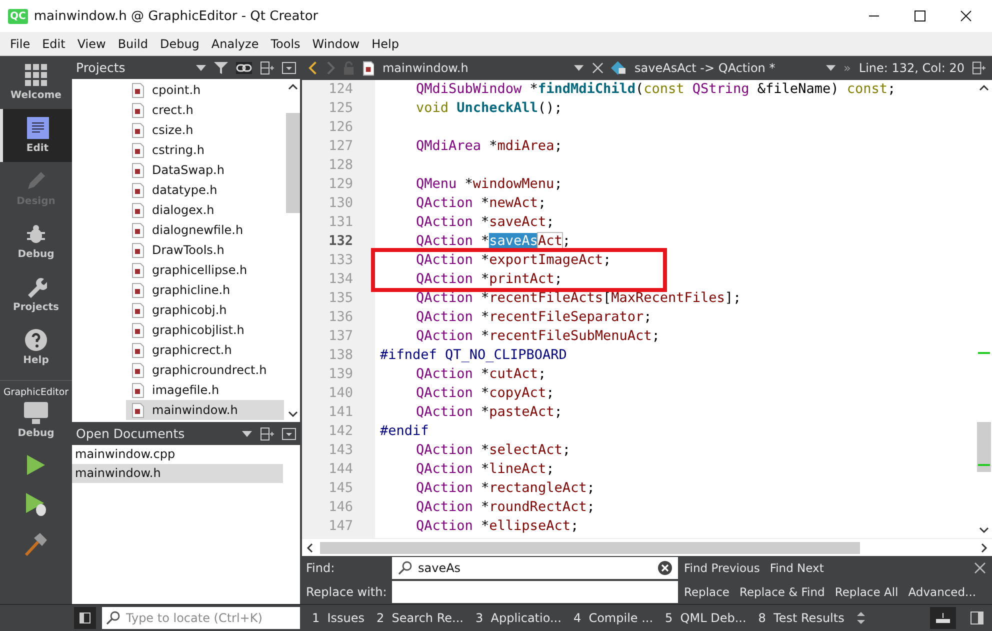  I want to click on menu-item: Tools, so click(285, 43).